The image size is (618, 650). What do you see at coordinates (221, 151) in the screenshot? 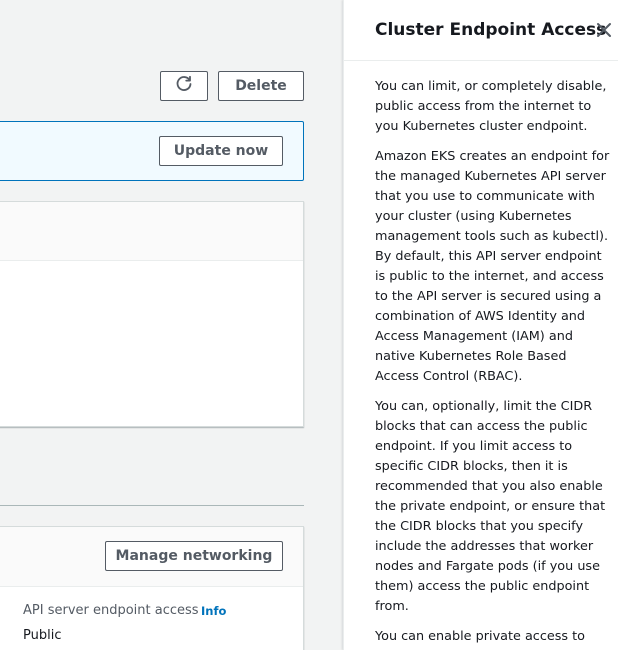
I see `update-now-button: Update now` at bounding box center [221, 151].